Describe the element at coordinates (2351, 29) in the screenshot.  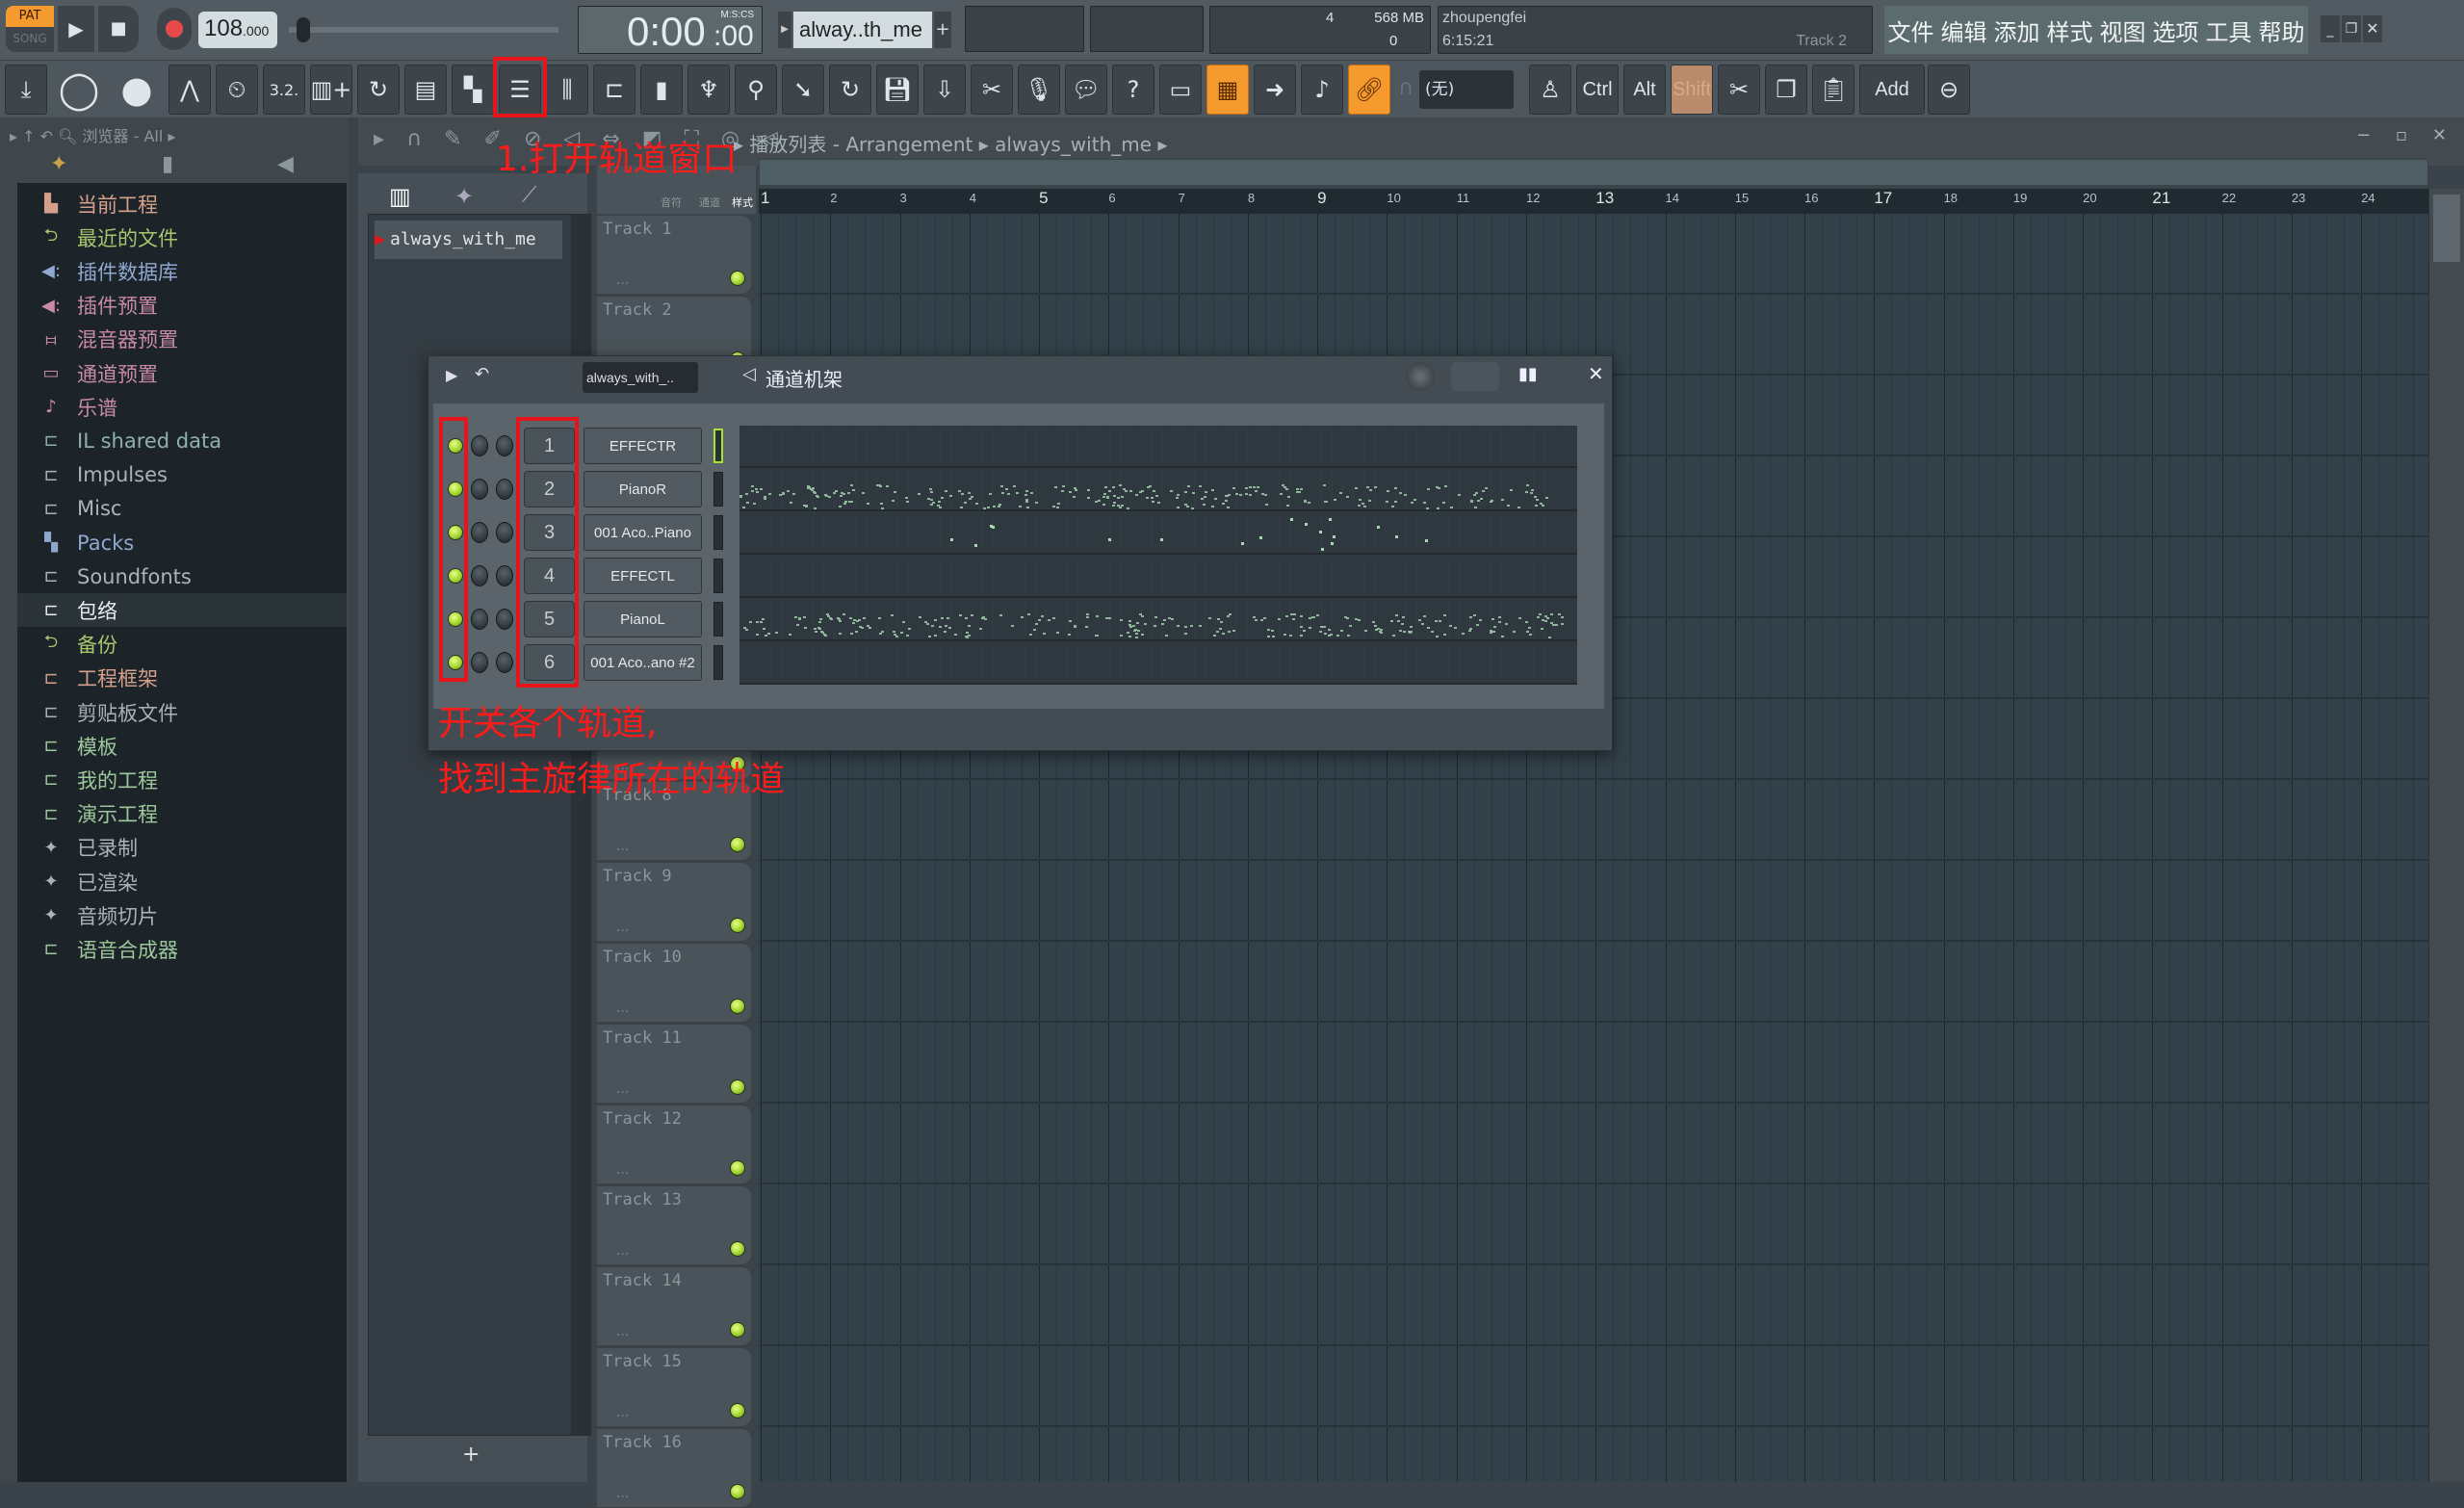
I see `restore-window-button: ❐` at that location.